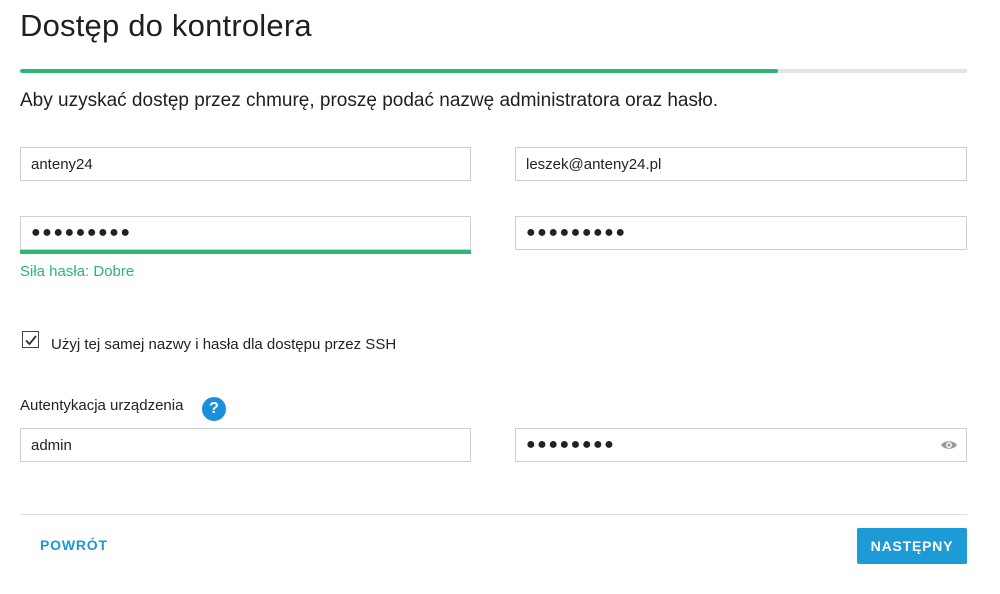  What do you see at coordinates (493, 514) in the screenshot?
I see `footer-divider` at bounding box center [493, 514].